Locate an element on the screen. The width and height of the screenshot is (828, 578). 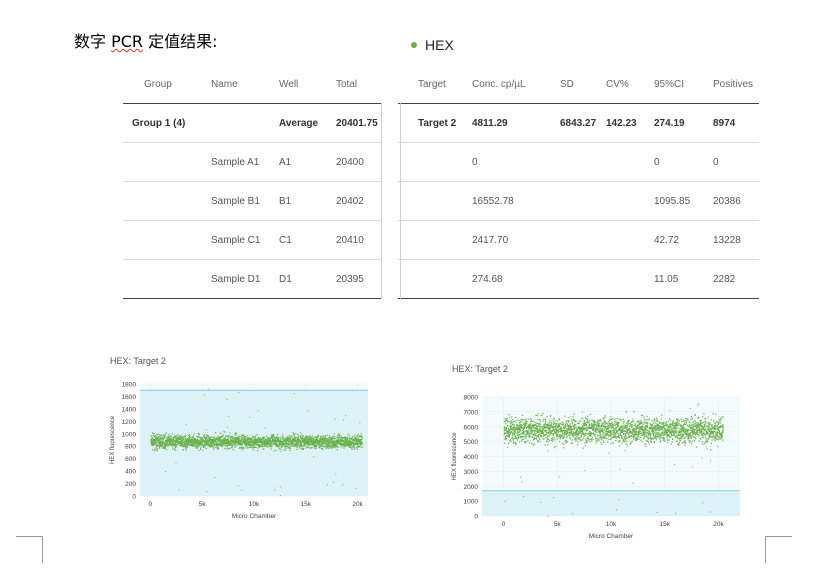
result-table-cell: 274.19 is located at coordinates (680, 123).